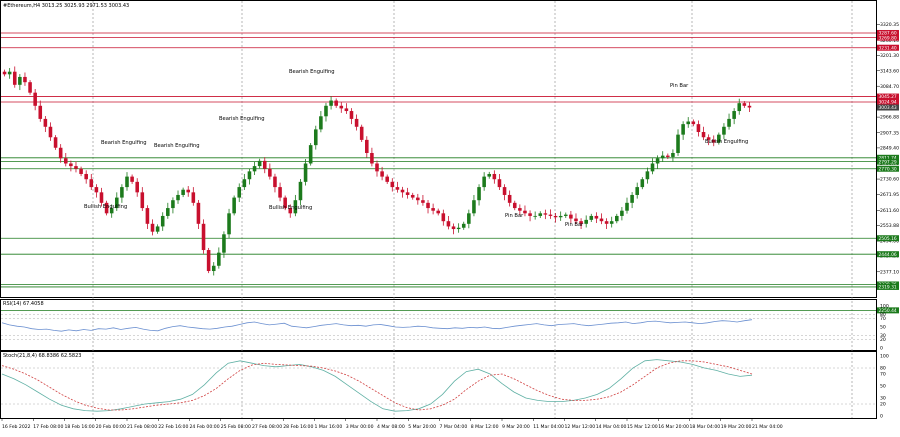 This screenshot has height=437, width=900. What do you see at coordinates (105, 207) in the screenshot?
I see `ann-bullish-1: Bullish Engulfing` at bounding box center [105, 207].